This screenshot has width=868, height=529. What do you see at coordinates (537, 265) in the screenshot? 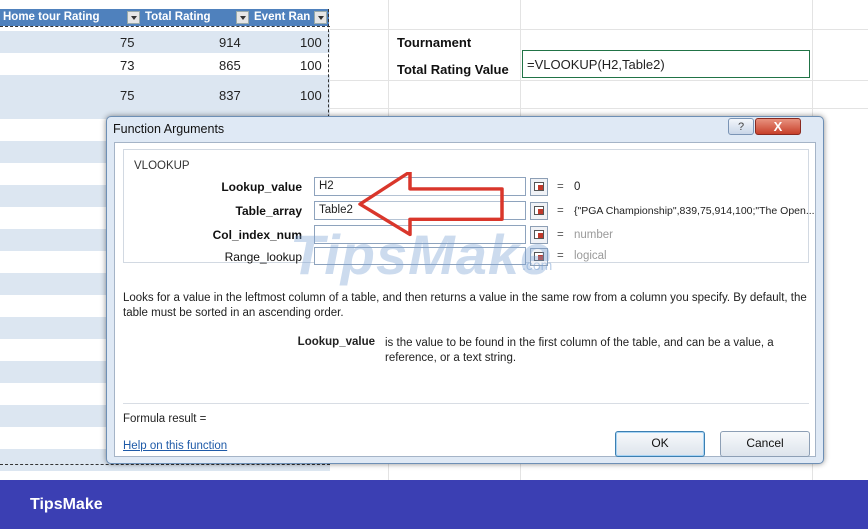
I see `watermark-suffix: .com` at bounding box center [537, 265].